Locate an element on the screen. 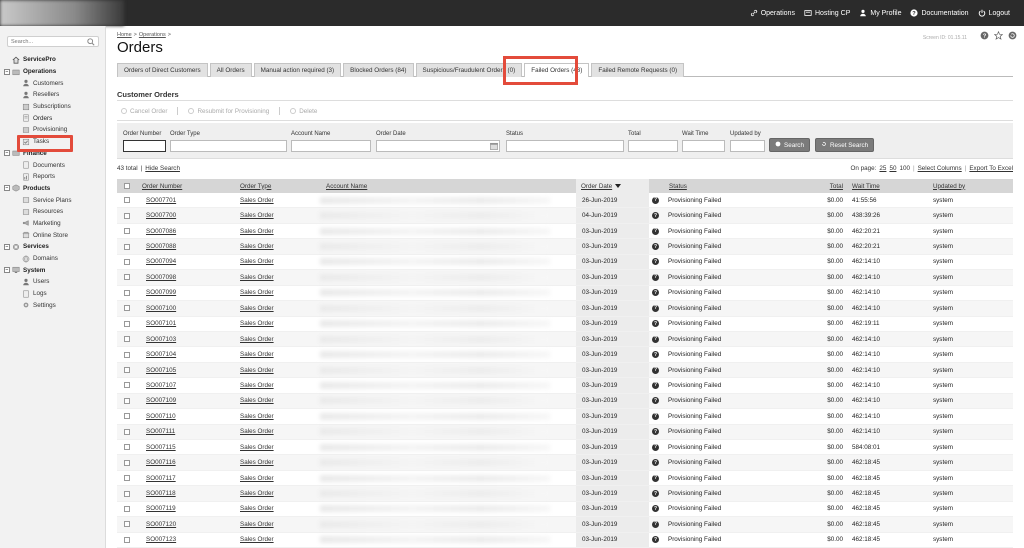 The image size is (1024, 548). order-number-link: SO007105 is located at coordinates (161, 370).